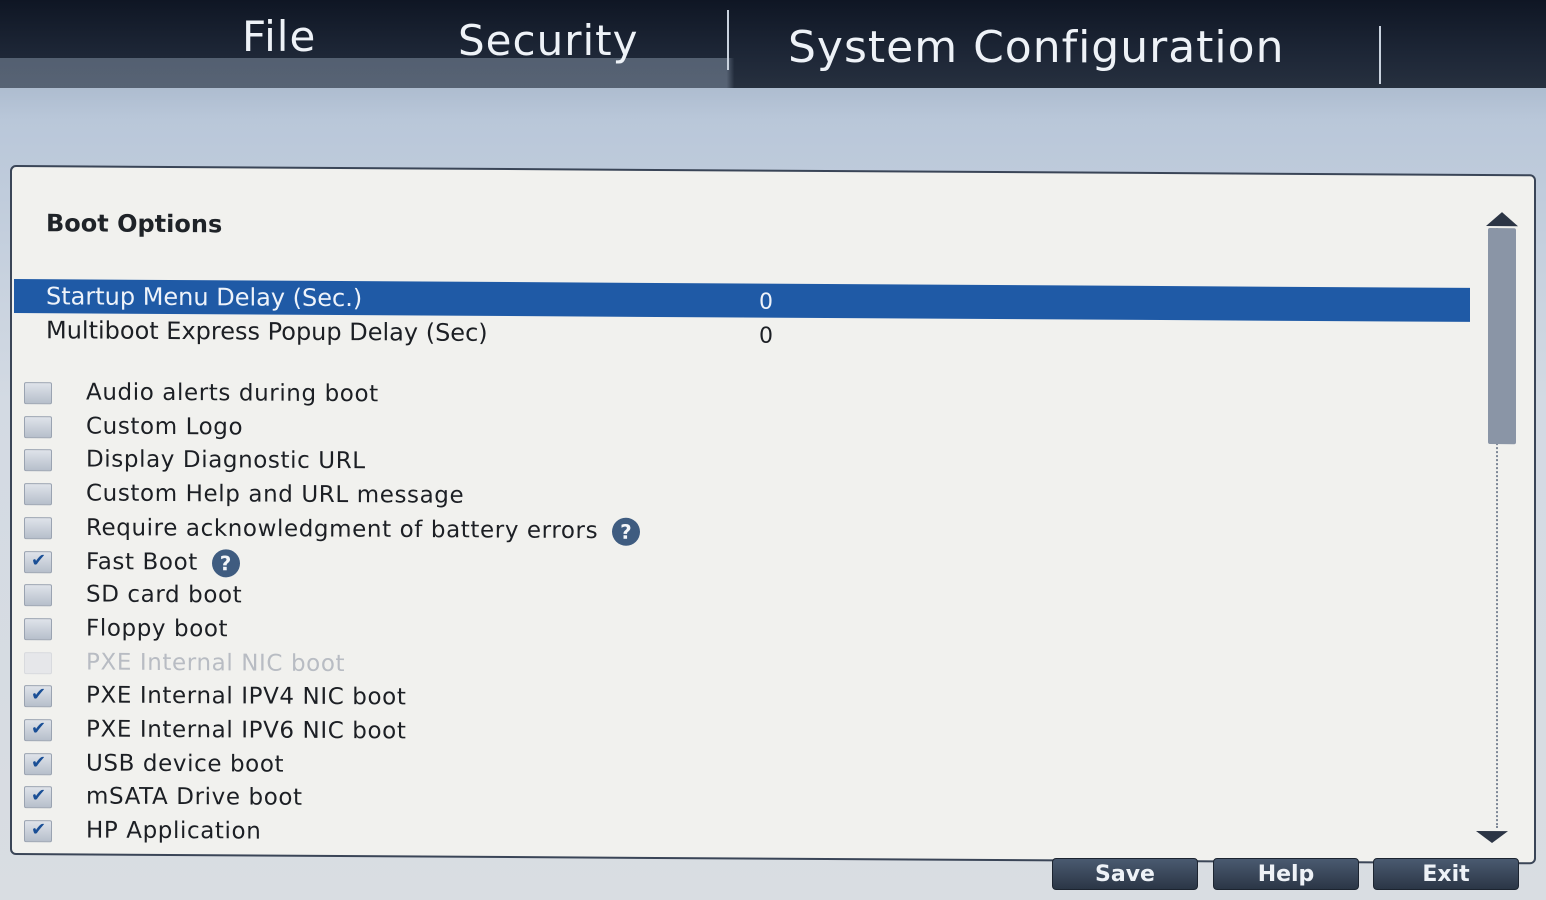 The width and height of the screenshot is (1546, 900). What do you see at coordinates (142, 562) in the screenshot?
I see `boot-option-text: Fast Boot` at bounding box center [142, 562].